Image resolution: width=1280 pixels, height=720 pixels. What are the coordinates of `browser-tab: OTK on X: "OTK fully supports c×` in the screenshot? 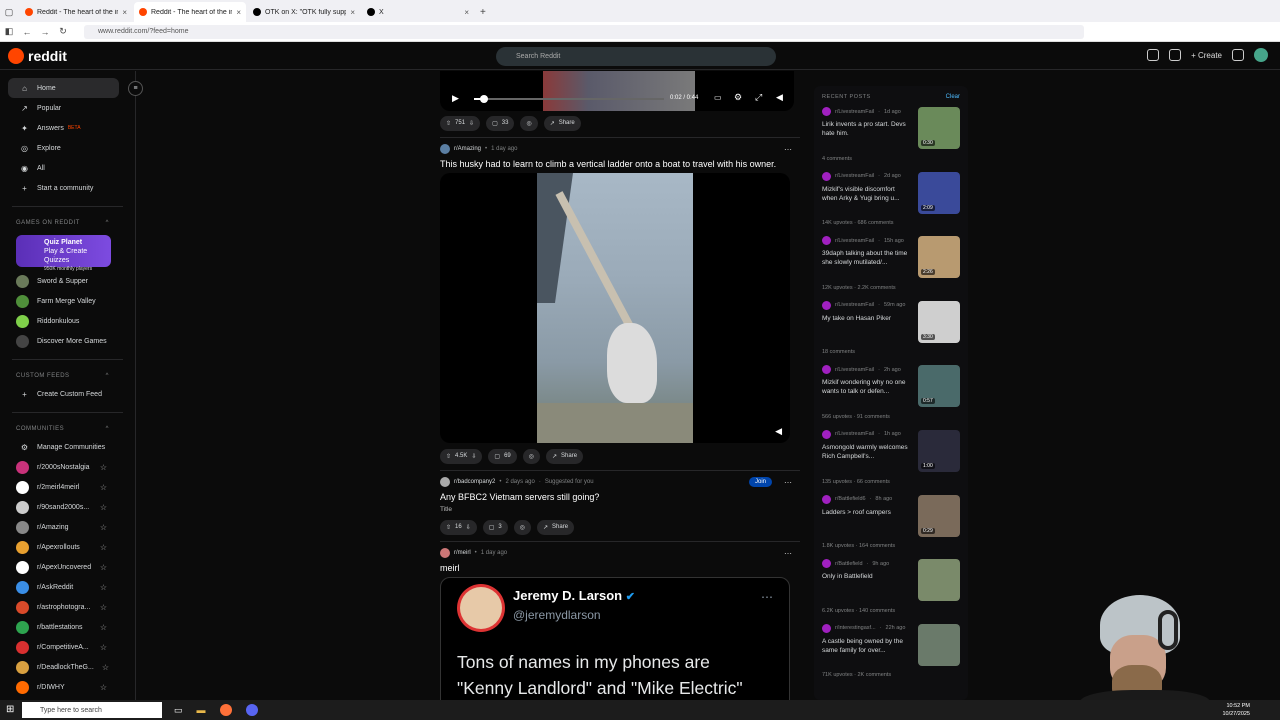 It's located at (304, 12).